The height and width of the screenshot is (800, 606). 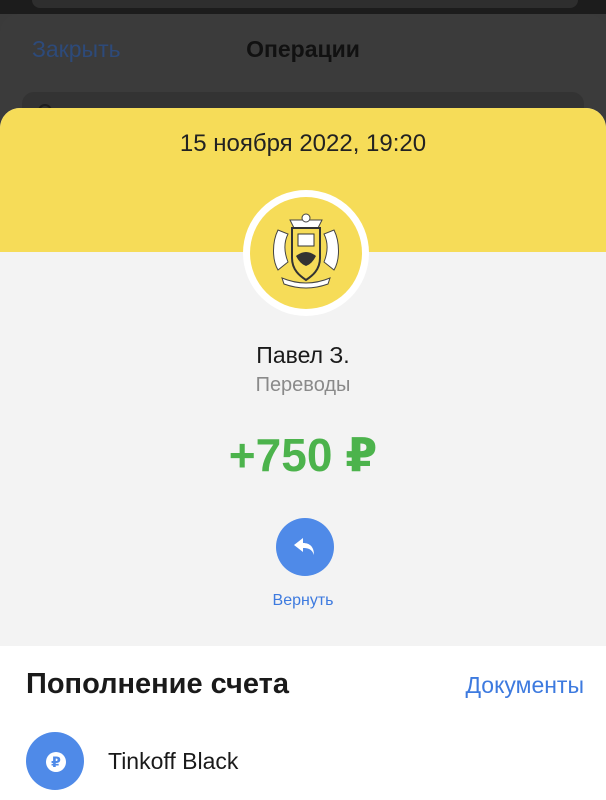 I want to click on operation-amount: +750 ₽, so click(x=303, y=455).